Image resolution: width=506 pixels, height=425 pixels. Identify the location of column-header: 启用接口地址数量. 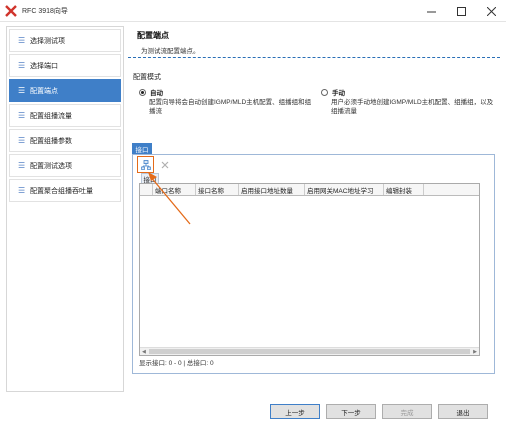
(272, 189).